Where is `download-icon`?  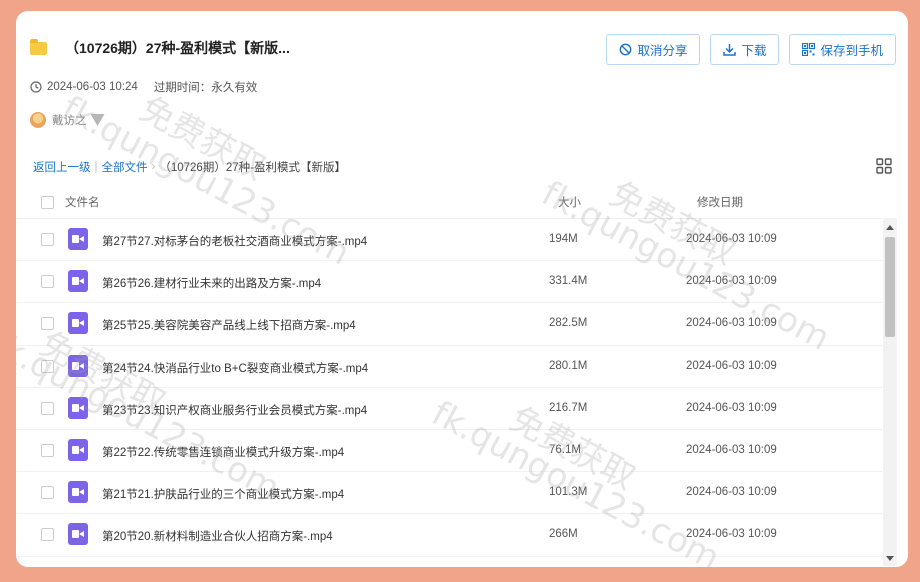 download-icon is located at coordinates (730, 50).